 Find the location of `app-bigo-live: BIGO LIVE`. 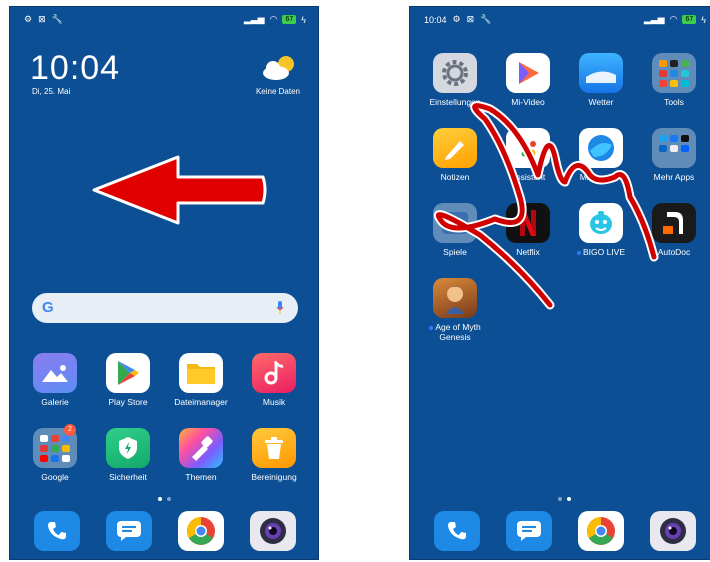

app-bigo-live: BIGO LIVE is located at coordinates (601, 230).